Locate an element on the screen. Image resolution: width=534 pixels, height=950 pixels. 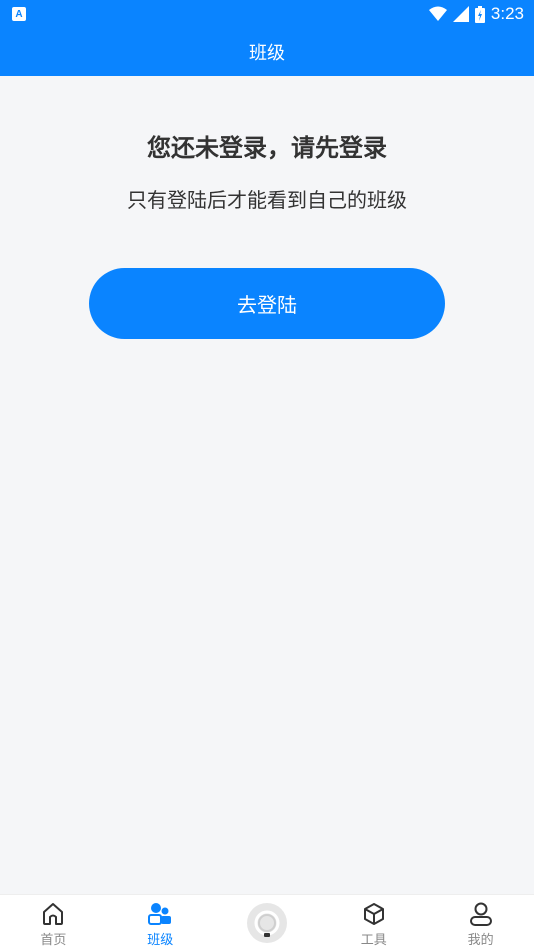
clock: 3:23 is located at coordinates (507, 13).